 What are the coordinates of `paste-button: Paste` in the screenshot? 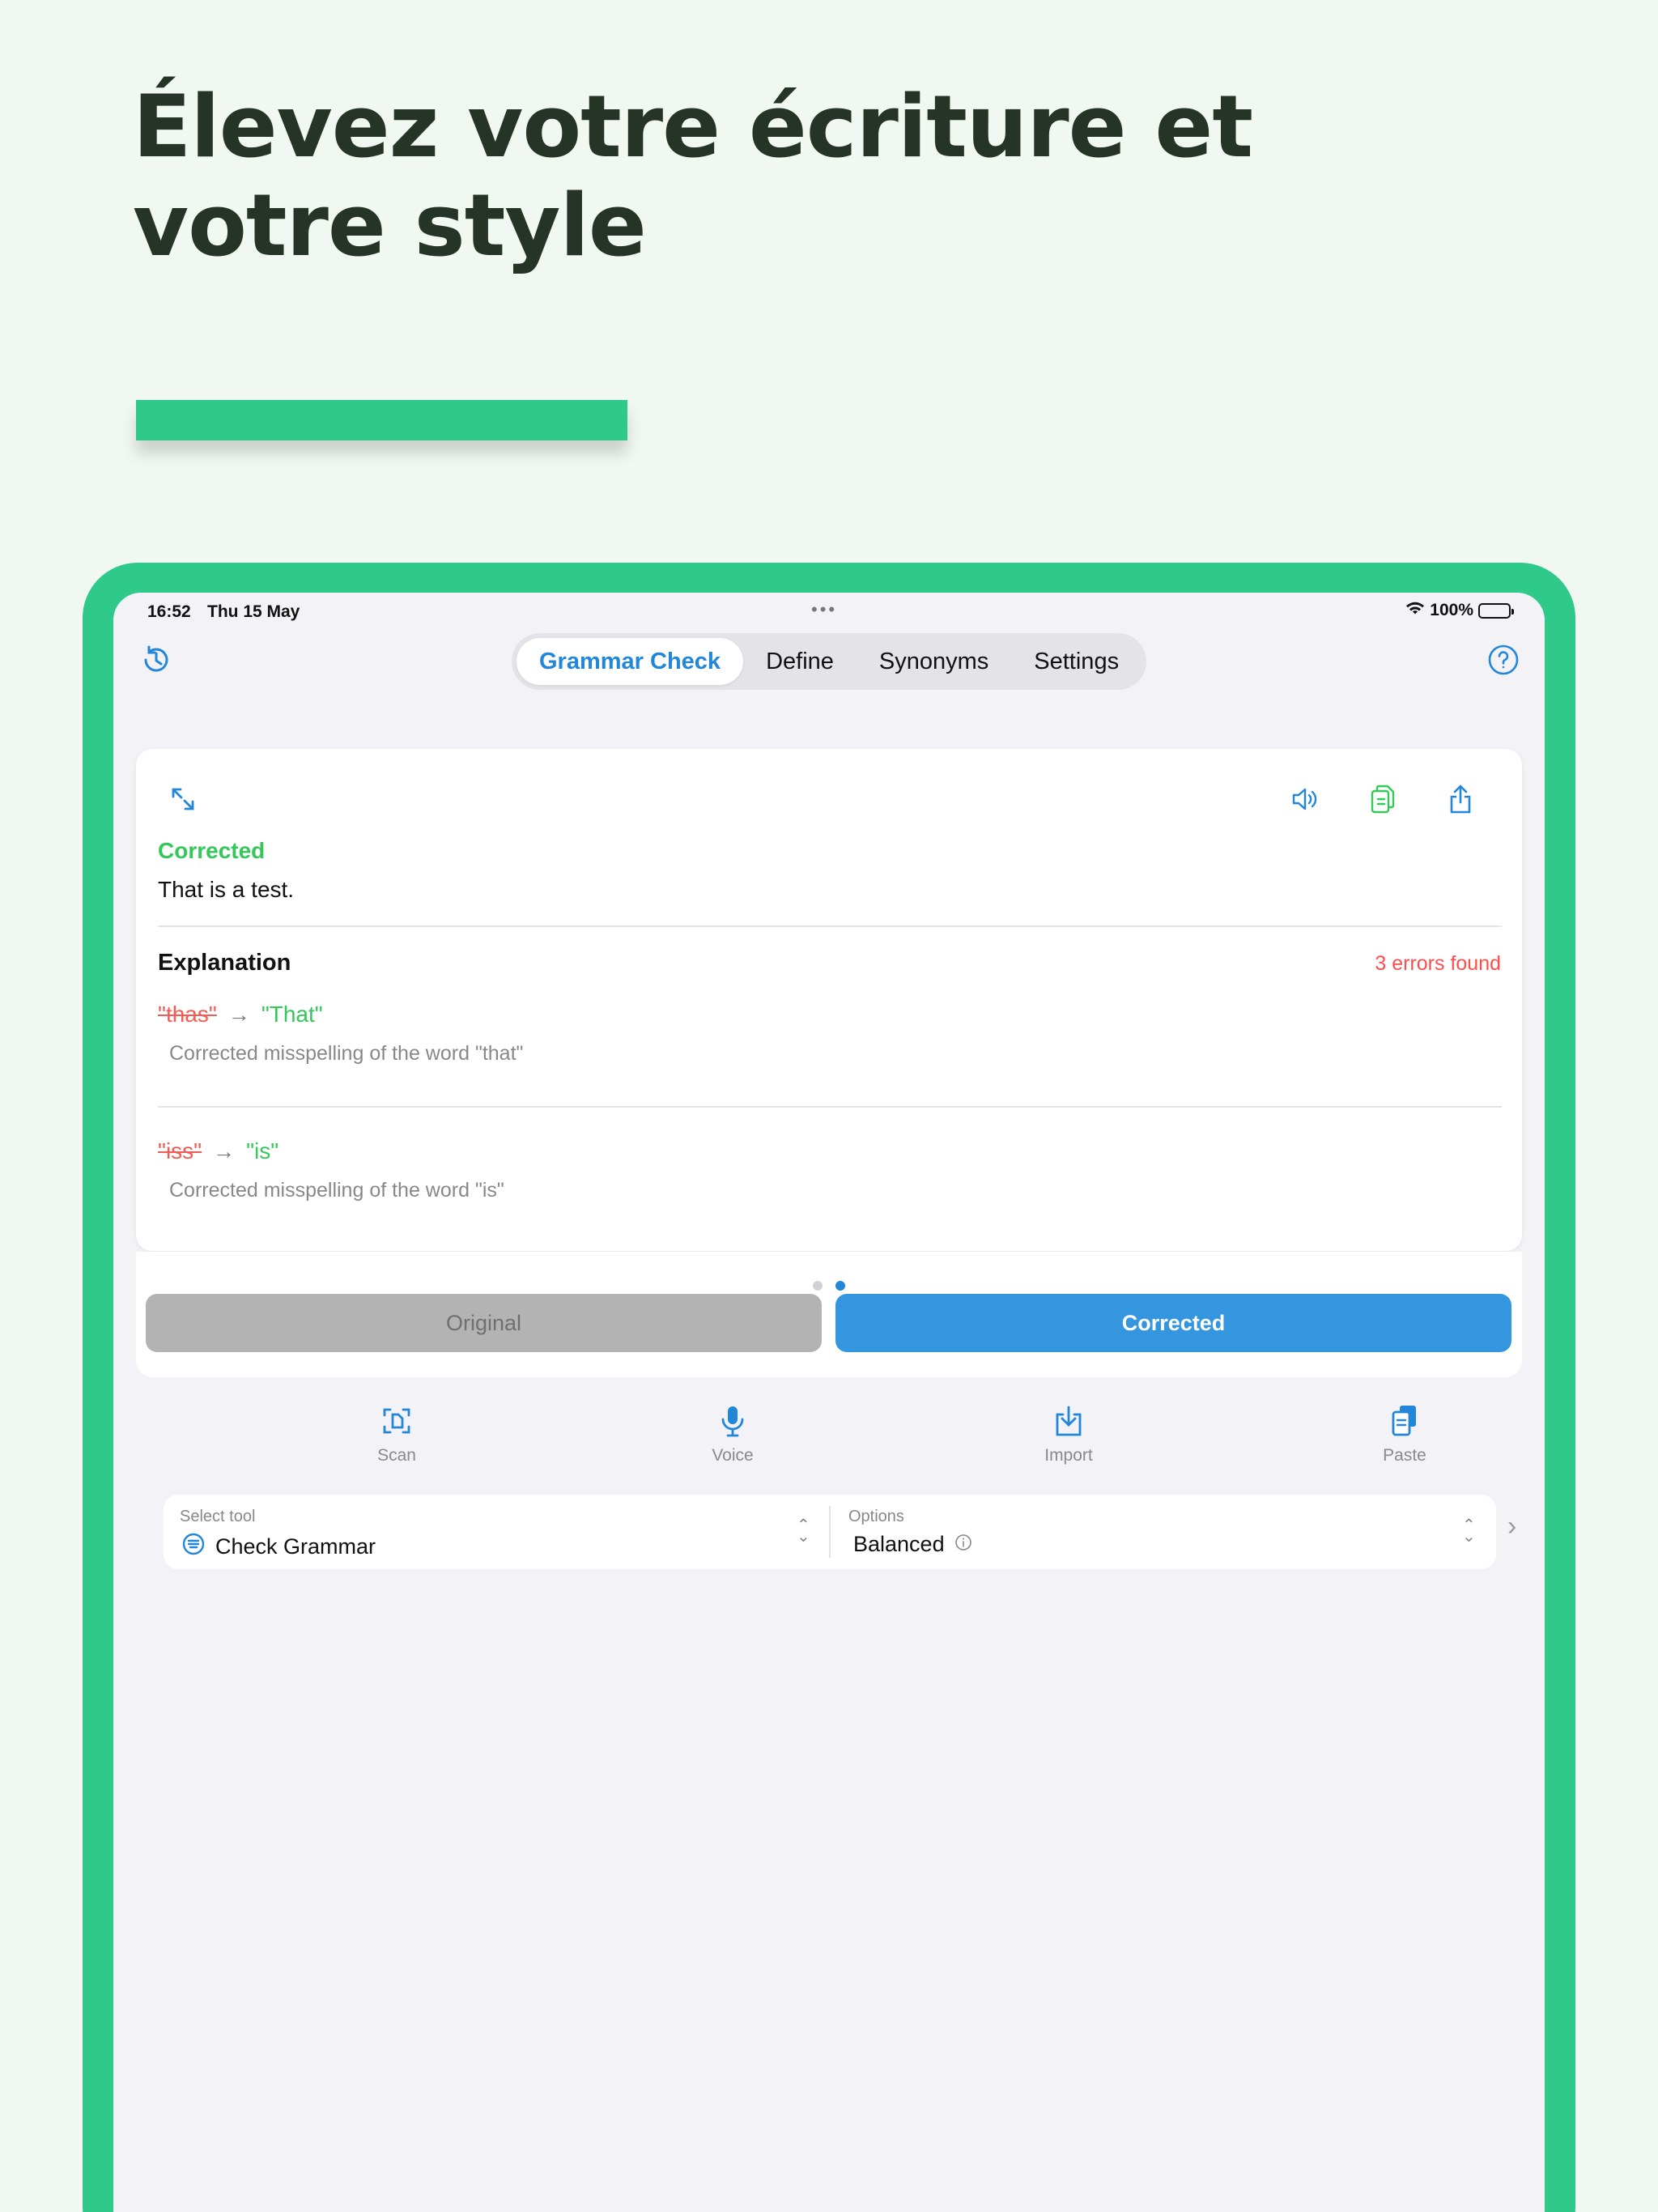 It's located at (1404, 1433).